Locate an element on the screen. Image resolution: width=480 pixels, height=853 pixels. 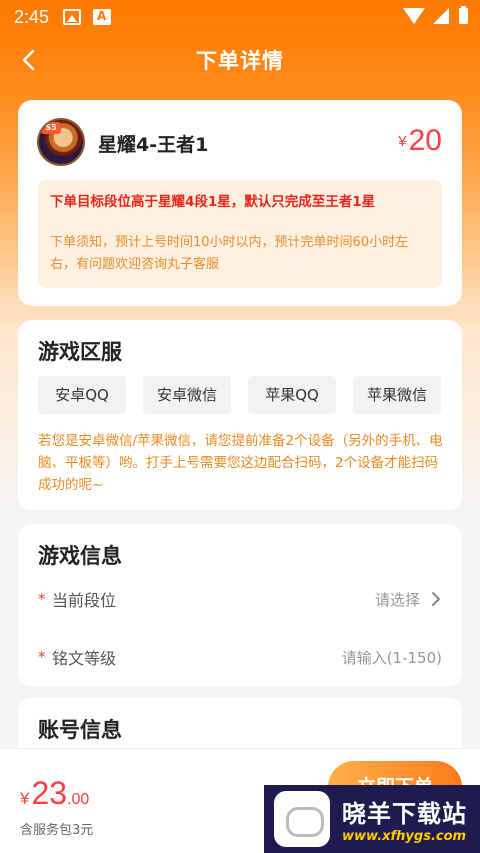
account-info-title: 账号信息 is located at coordinates (80, 730).